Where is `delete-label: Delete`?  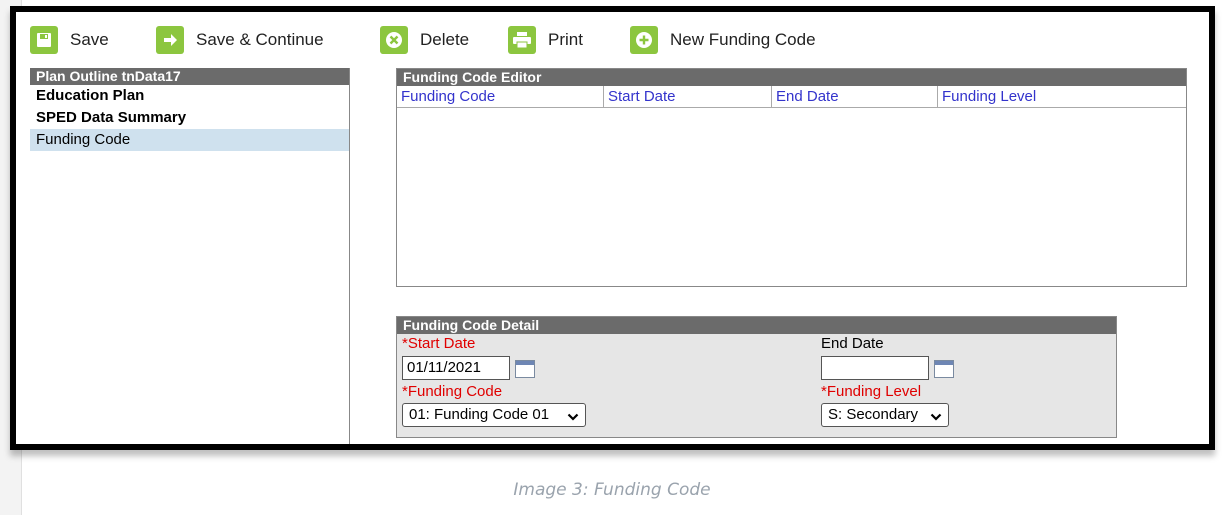 delete-label: Delete is located at coordinates (445, 39).